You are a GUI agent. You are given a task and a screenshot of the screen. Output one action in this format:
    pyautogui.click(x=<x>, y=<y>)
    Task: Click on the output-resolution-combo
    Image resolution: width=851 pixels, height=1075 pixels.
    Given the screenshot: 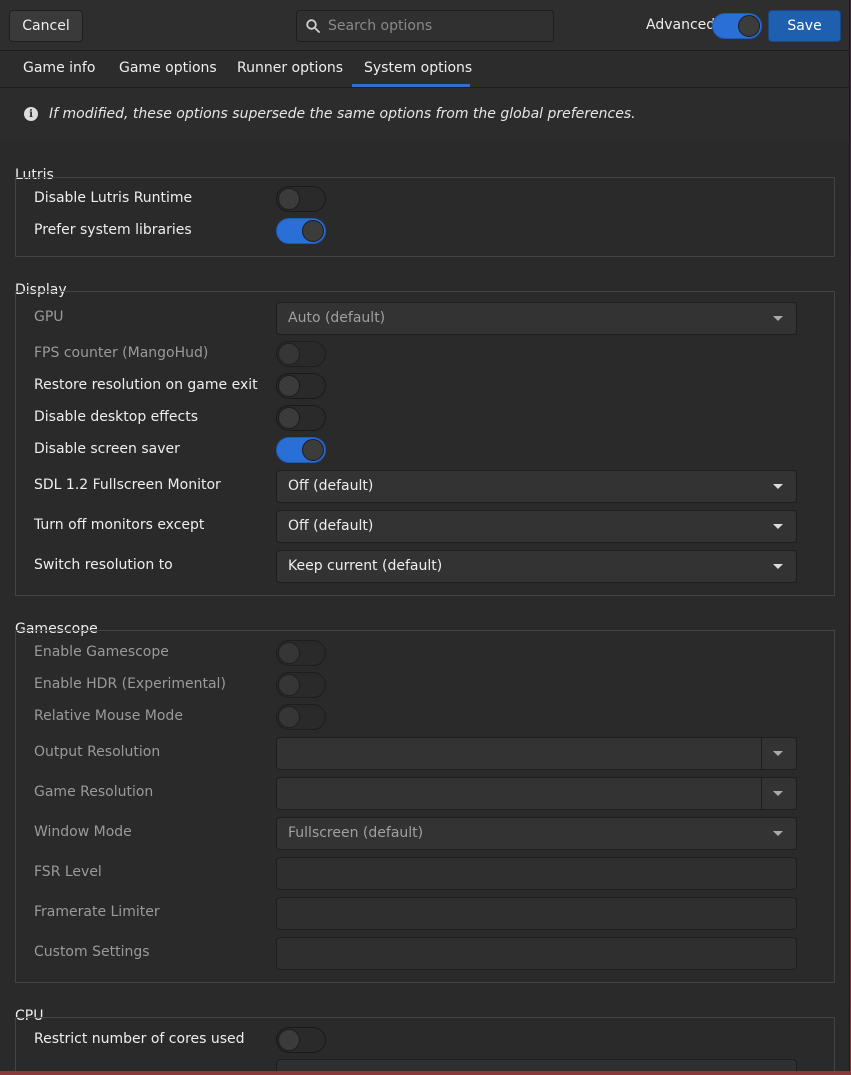 What is the action you would take?
    pyautogui.click(x=536, y=753)
    